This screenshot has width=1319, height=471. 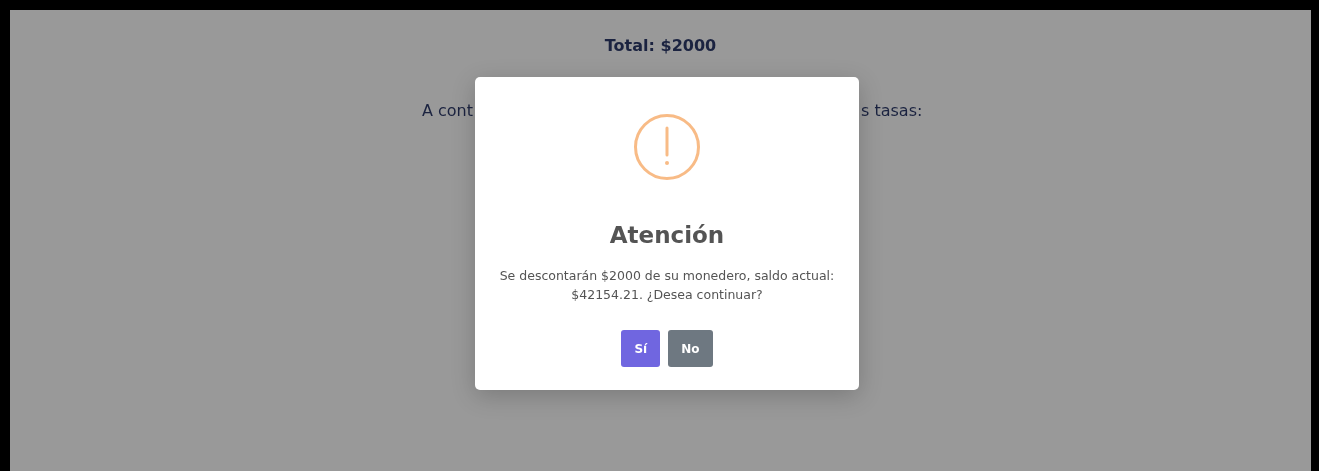 I want to click on intro-text: s tasas:, so click(x=892, y=110).